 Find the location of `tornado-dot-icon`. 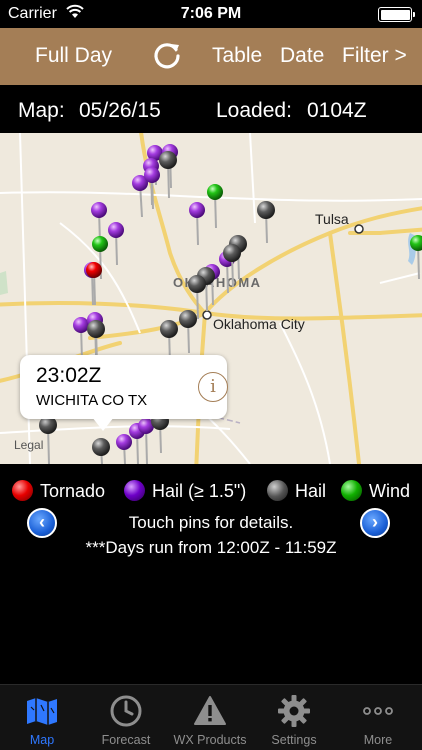

tornado-dot-icon is located at coordinates (22, 490).